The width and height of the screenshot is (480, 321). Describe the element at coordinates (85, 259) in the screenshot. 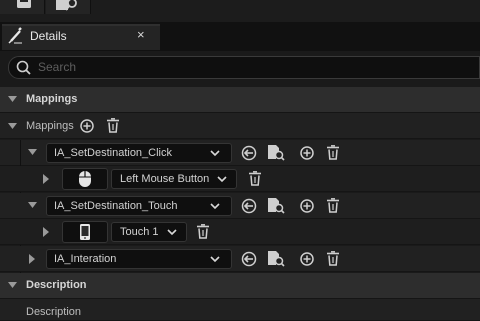

I see `input-action-name: IA_Interation` at that location.